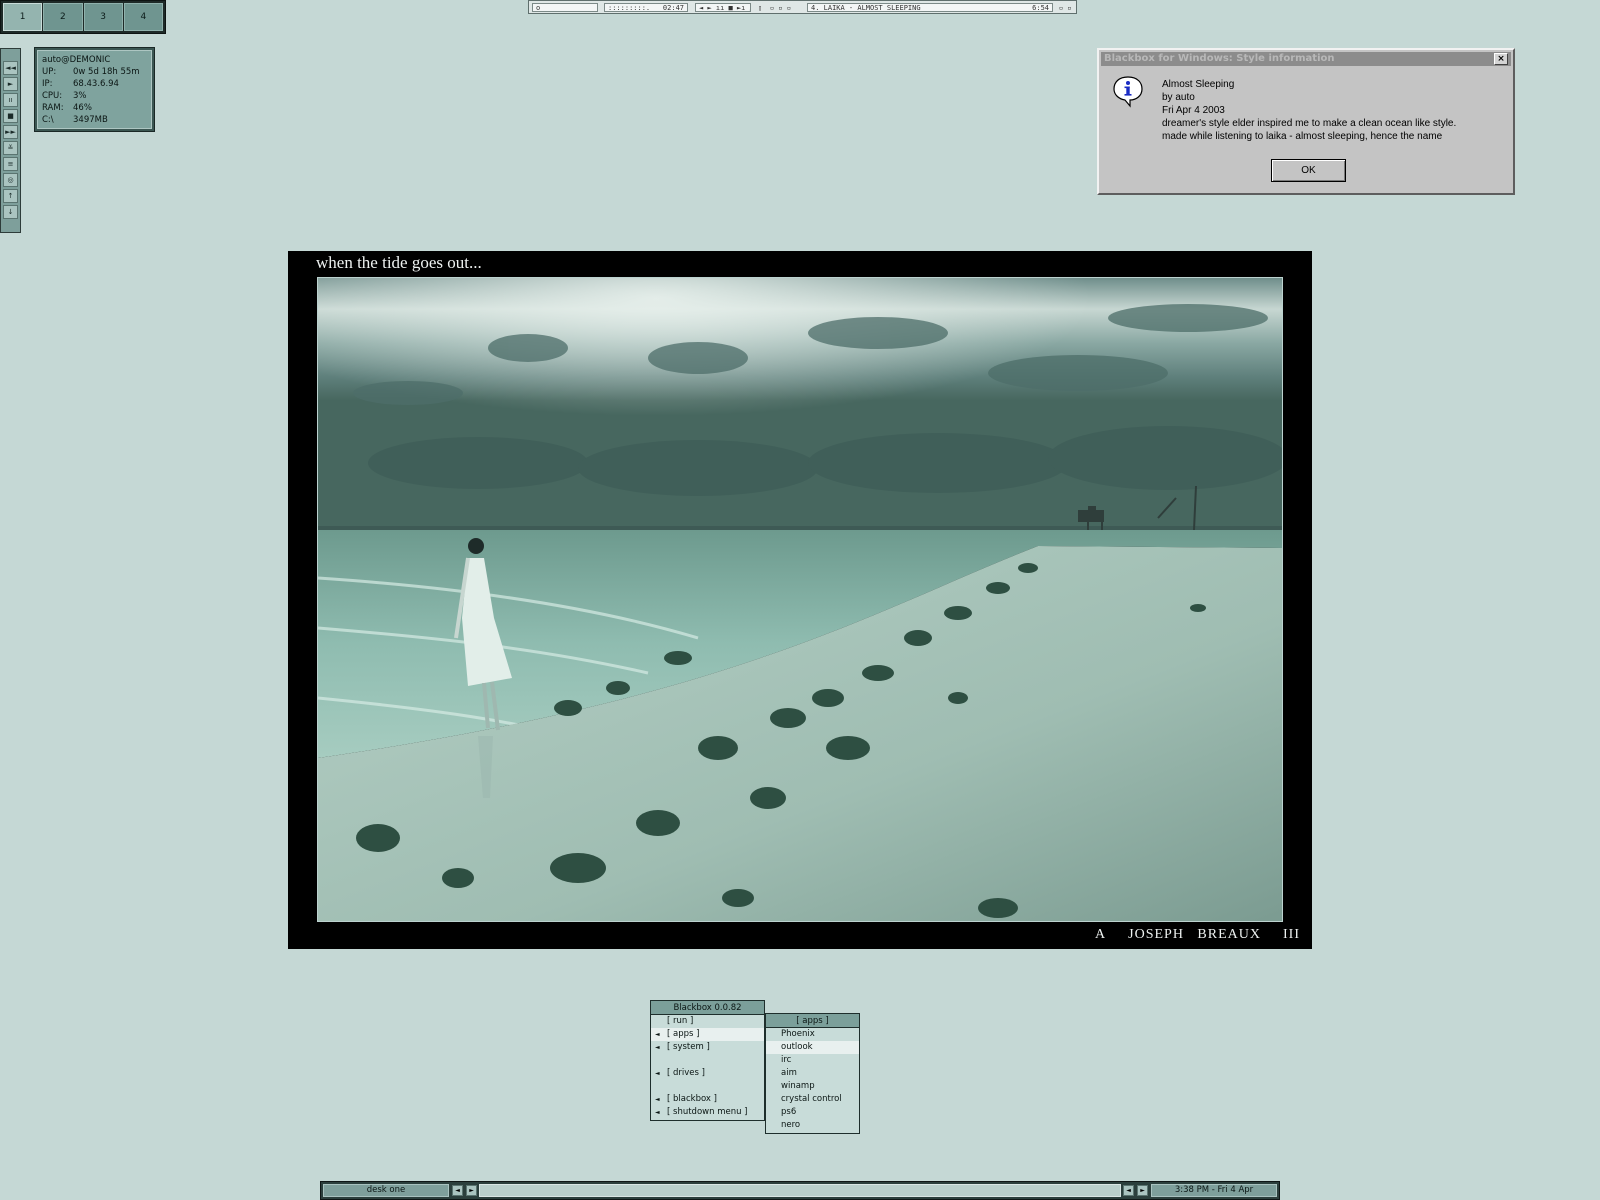  Describe the element at coordinates (10, 68) in the screenshot. I see `rewind-button: ◄◄` at that location.